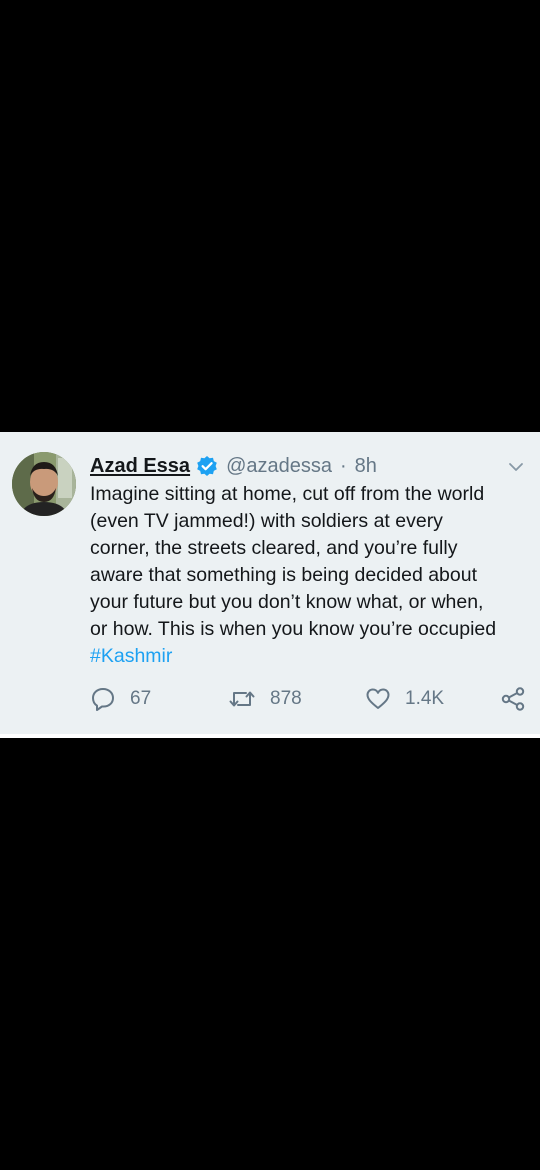  What do you see at coordinates (385, 699) in the screenshot?
I see `heart-icon` at bounding box center [385, 699].